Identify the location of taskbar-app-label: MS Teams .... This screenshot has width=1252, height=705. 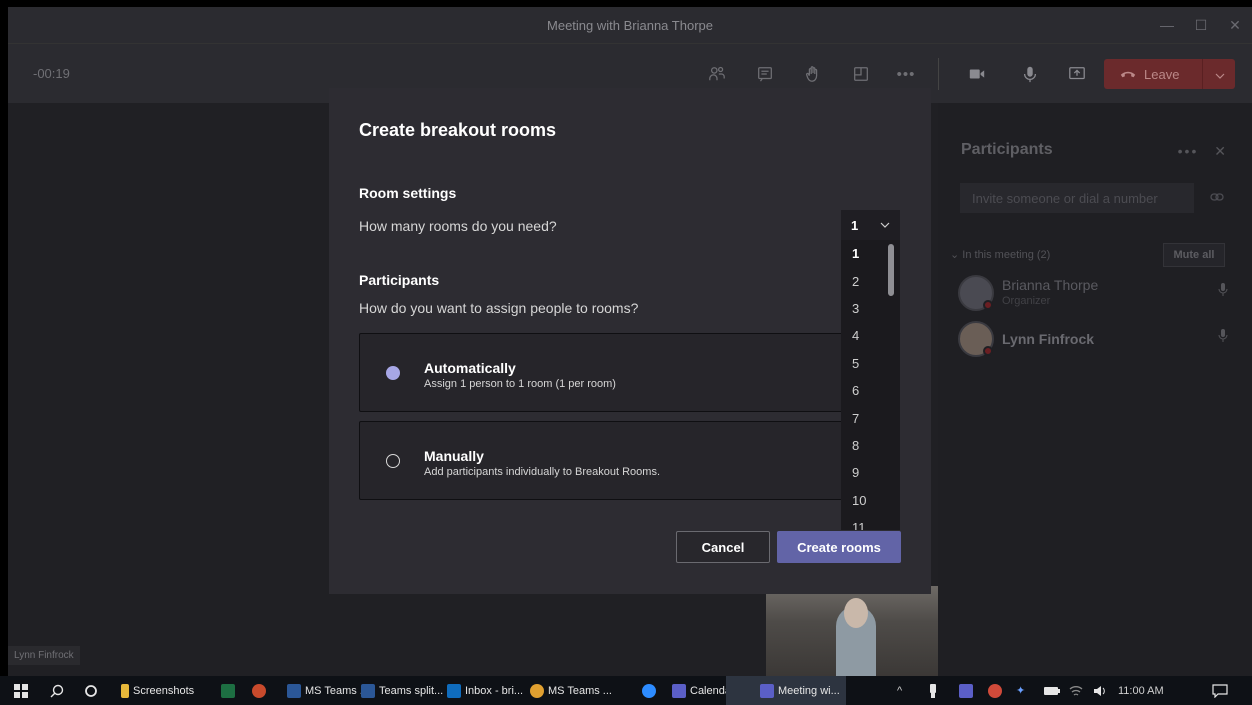
(580, 690).